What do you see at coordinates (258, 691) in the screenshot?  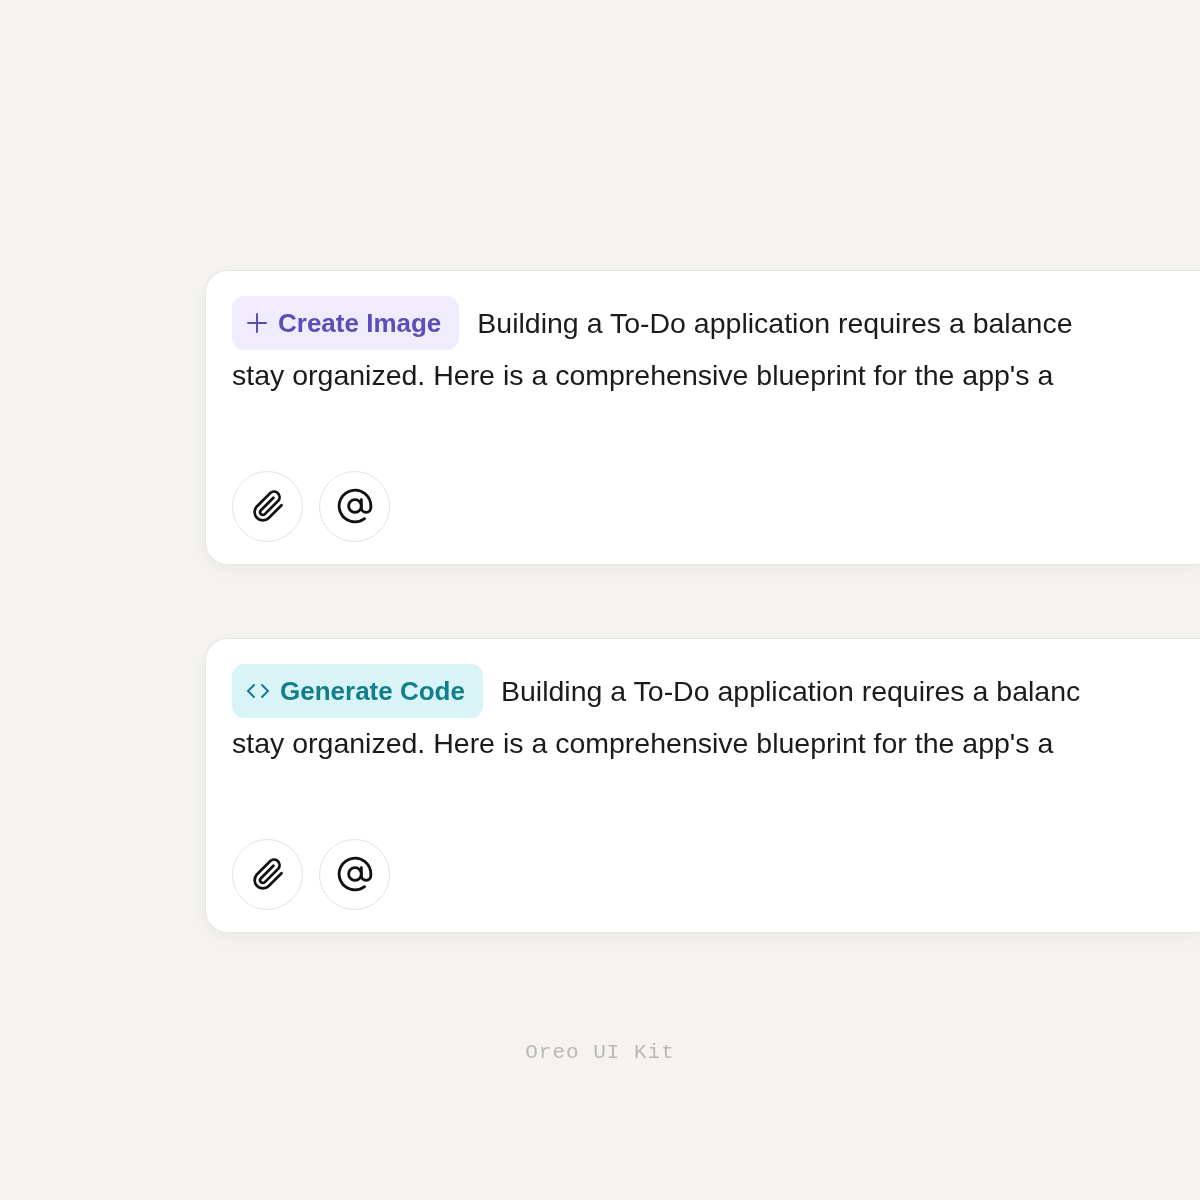 I see `code-icon` at bounding box center [258, 691].